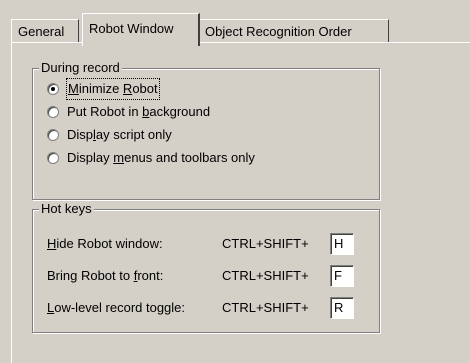 This screenshot has width=470, height=363. What do you see at coordinates (342, 276) in the screenshot?
I see `hotkey-input-bring-robot-to-front: F` at bounding box center [342, 276].